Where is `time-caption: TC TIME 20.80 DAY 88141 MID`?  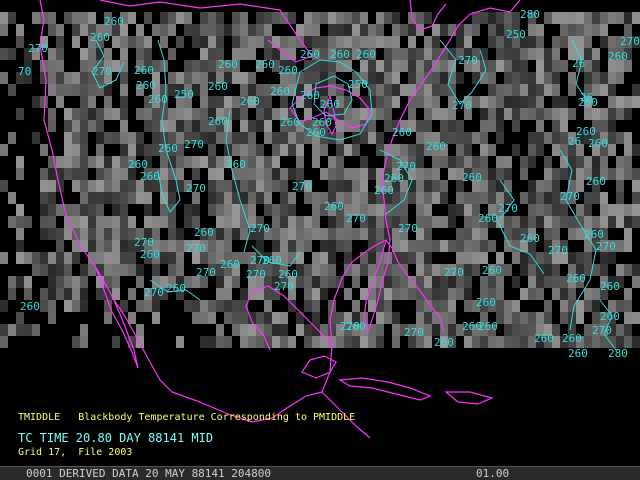 time-caption: TC TIME 20.80 DAY 88141 MID is located at coordinates (116, 438).